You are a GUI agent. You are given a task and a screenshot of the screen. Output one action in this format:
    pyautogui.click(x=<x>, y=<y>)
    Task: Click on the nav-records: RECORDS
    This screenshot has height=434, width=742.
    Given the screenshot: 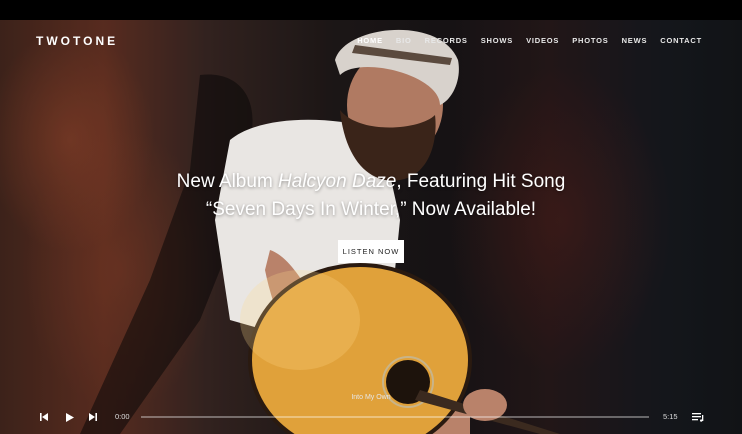 What is the action you would take?
    pyautogui.click(x=446, y=40)
    